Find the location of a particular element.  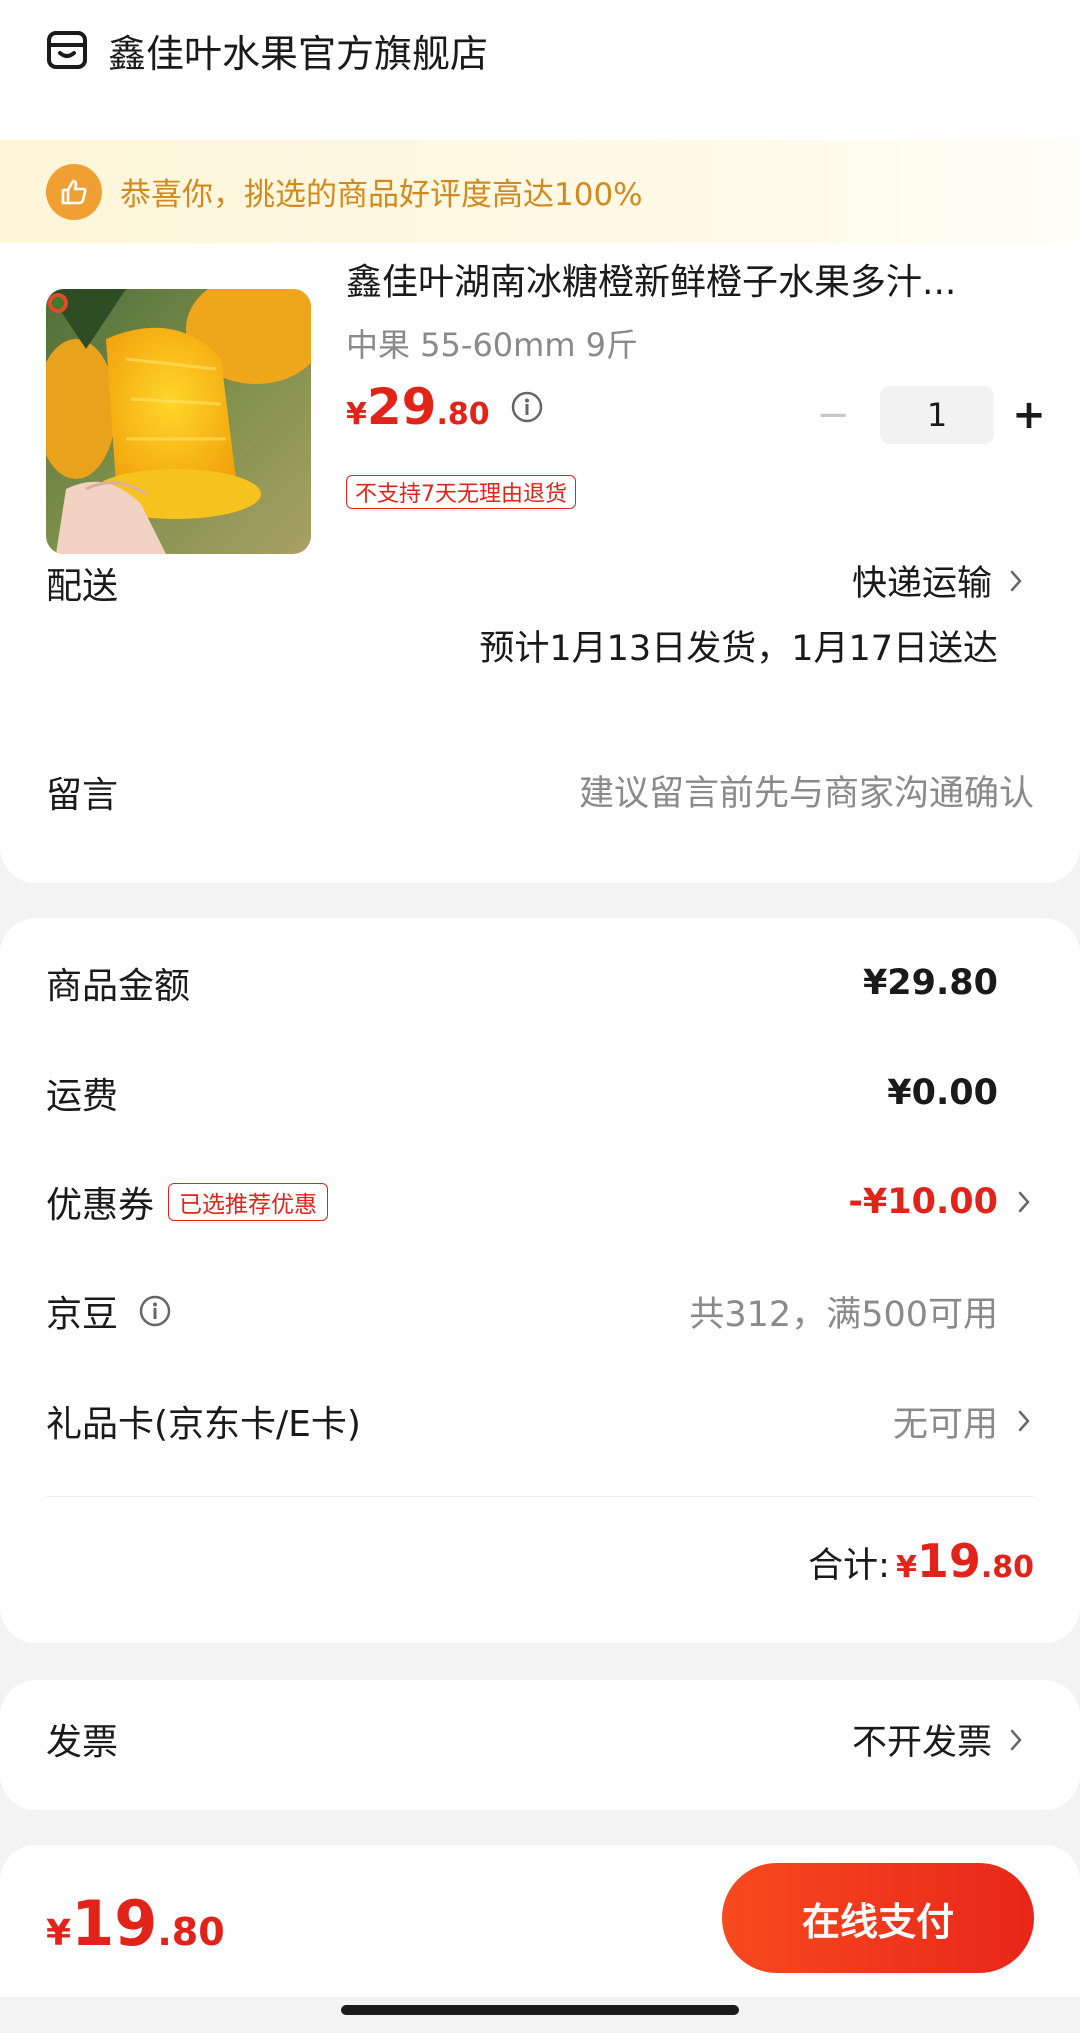

goods-amount-value: ¥29.80 is located at coordinates (930, 983).